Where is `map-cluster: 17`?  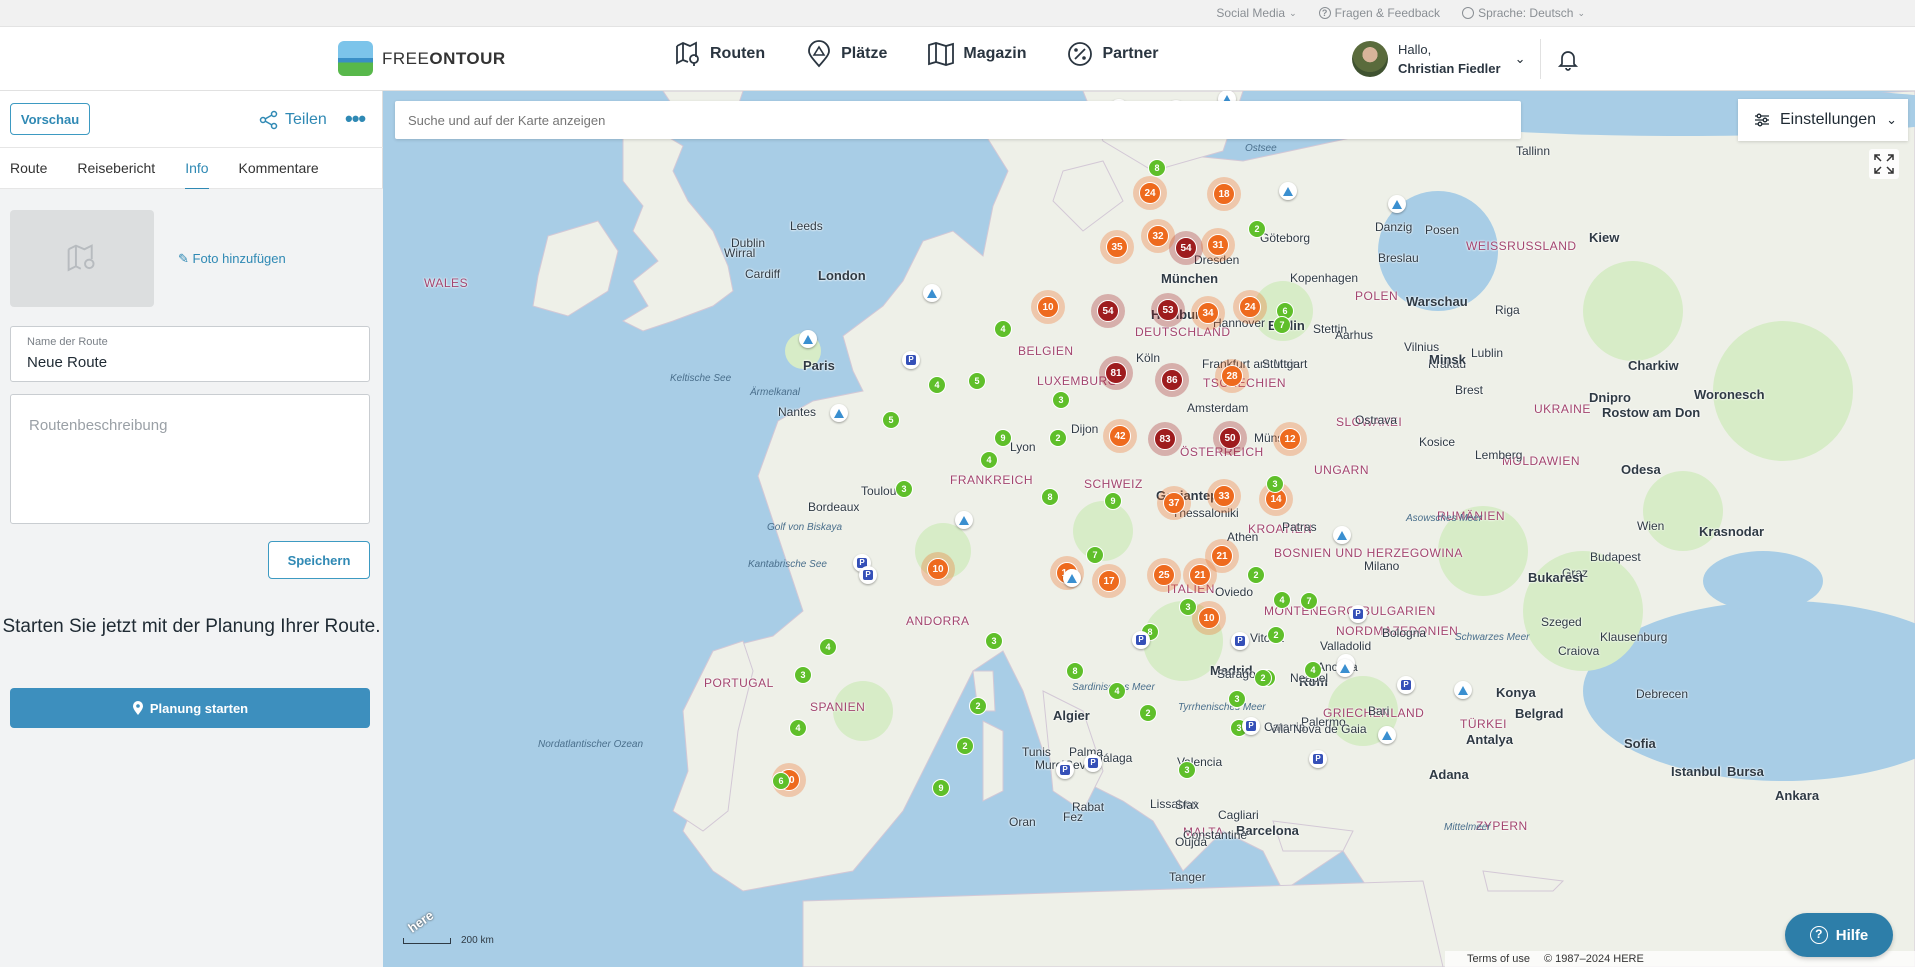 map-cluster: 17 is located at coordinates (1109, 581).